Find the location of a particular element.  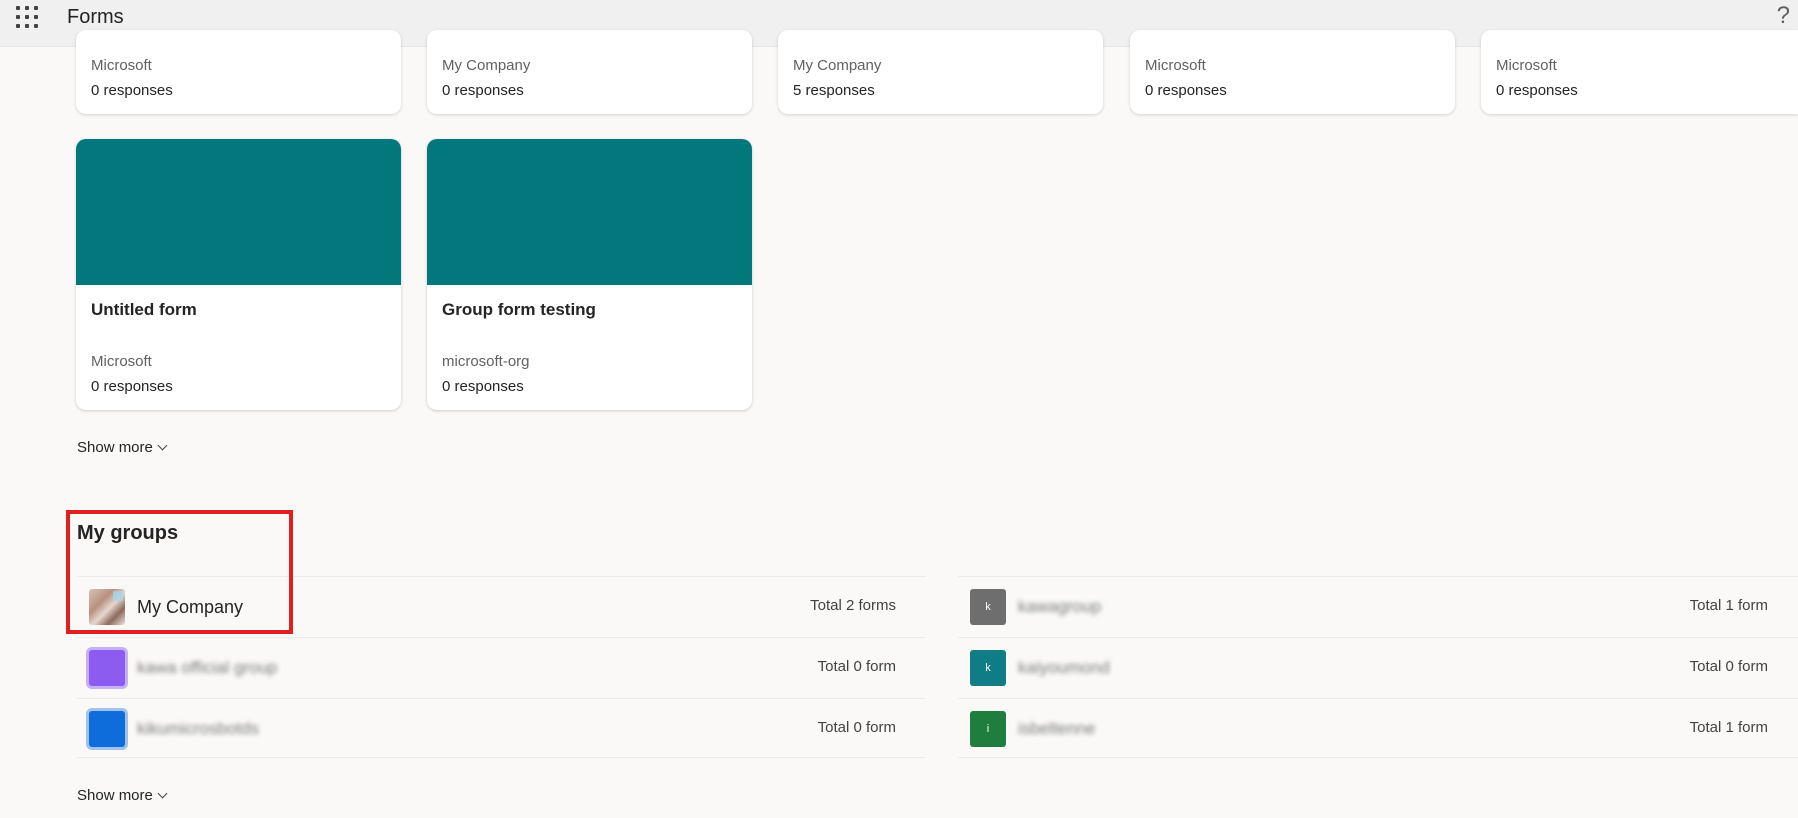

app-title: Forms is located at coordinates (95, 17).